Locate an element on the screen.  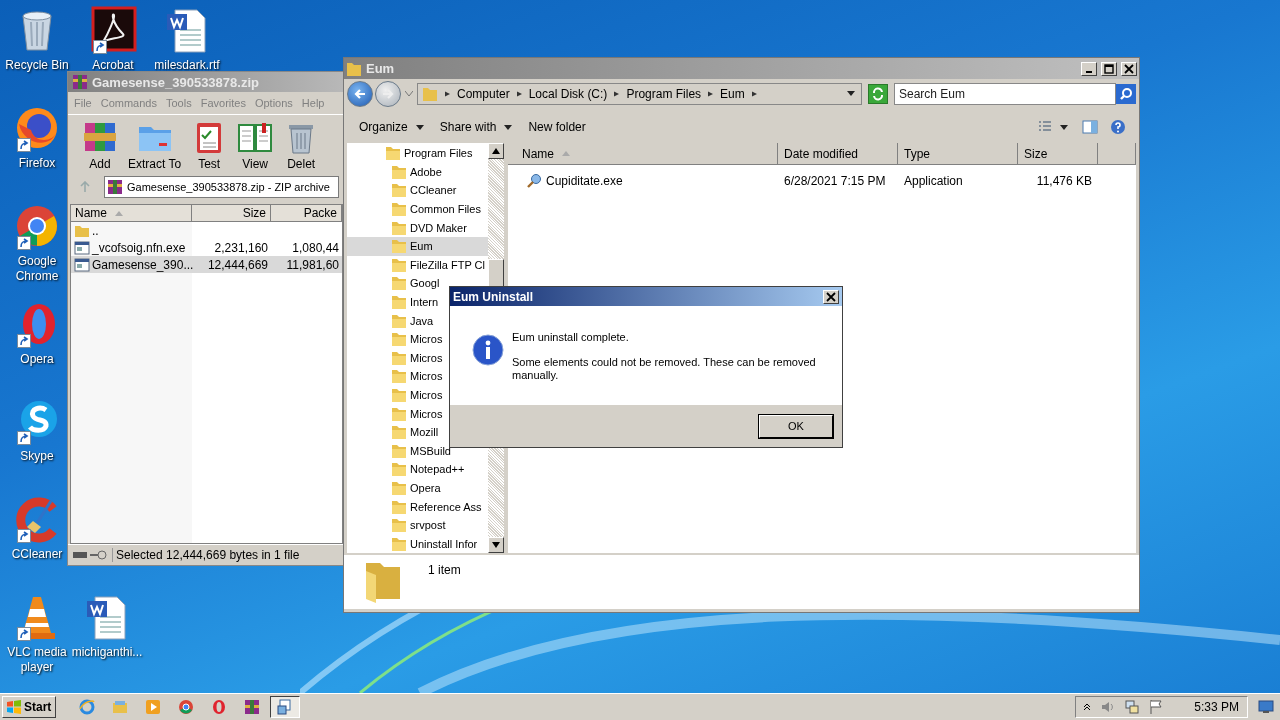
table-cell: 12,444,669 is located at coordinates (237, 264).